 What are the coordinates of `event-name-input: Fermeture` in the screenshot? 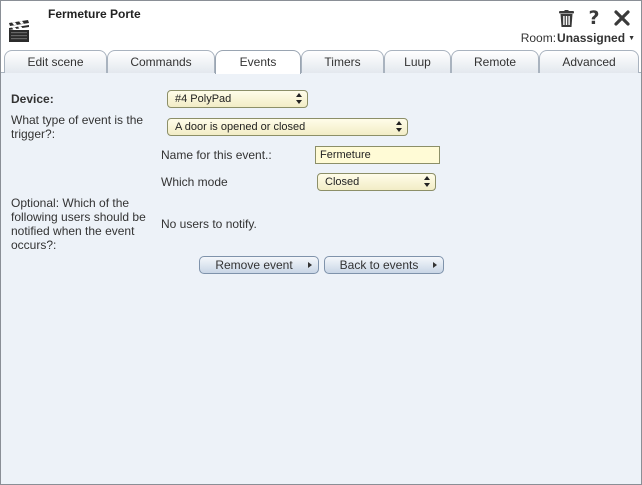 It's located at (377, 155).